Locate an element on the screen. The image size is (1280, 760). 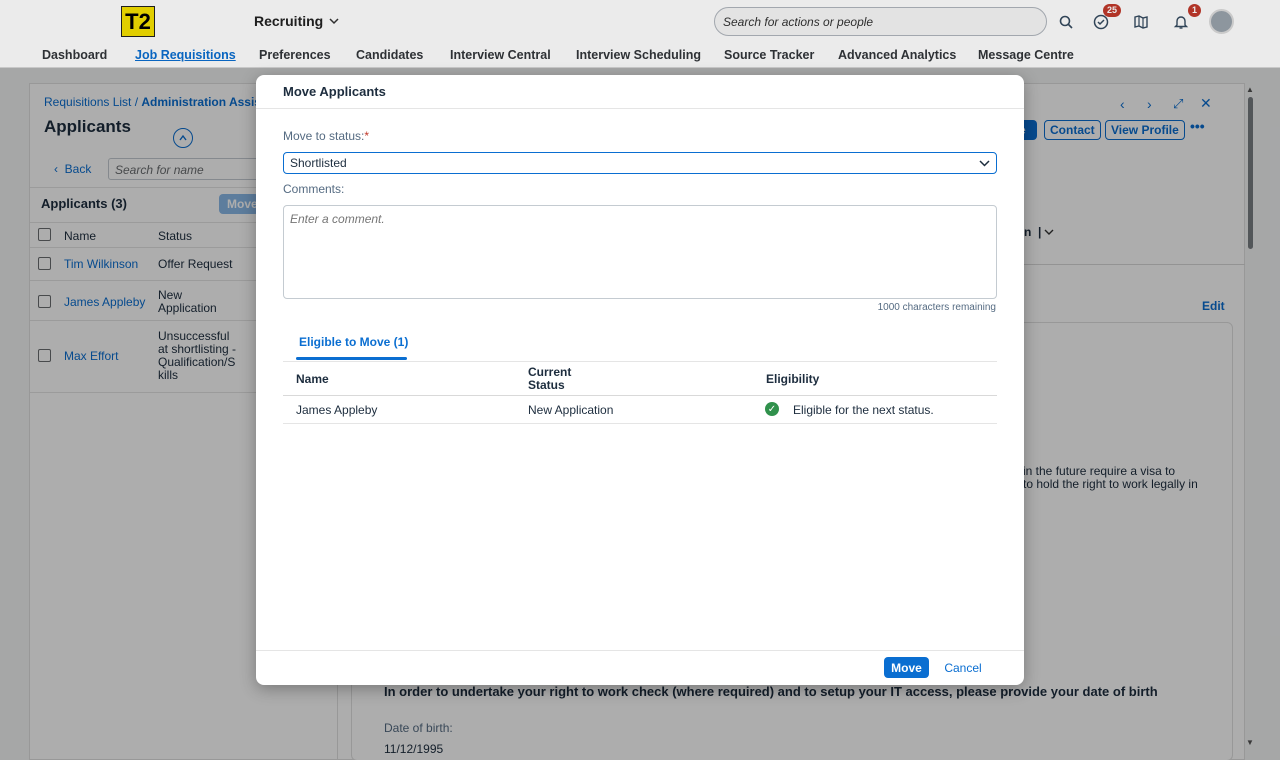
status-label-text: Move to status: is located at coordinates (324, 136).